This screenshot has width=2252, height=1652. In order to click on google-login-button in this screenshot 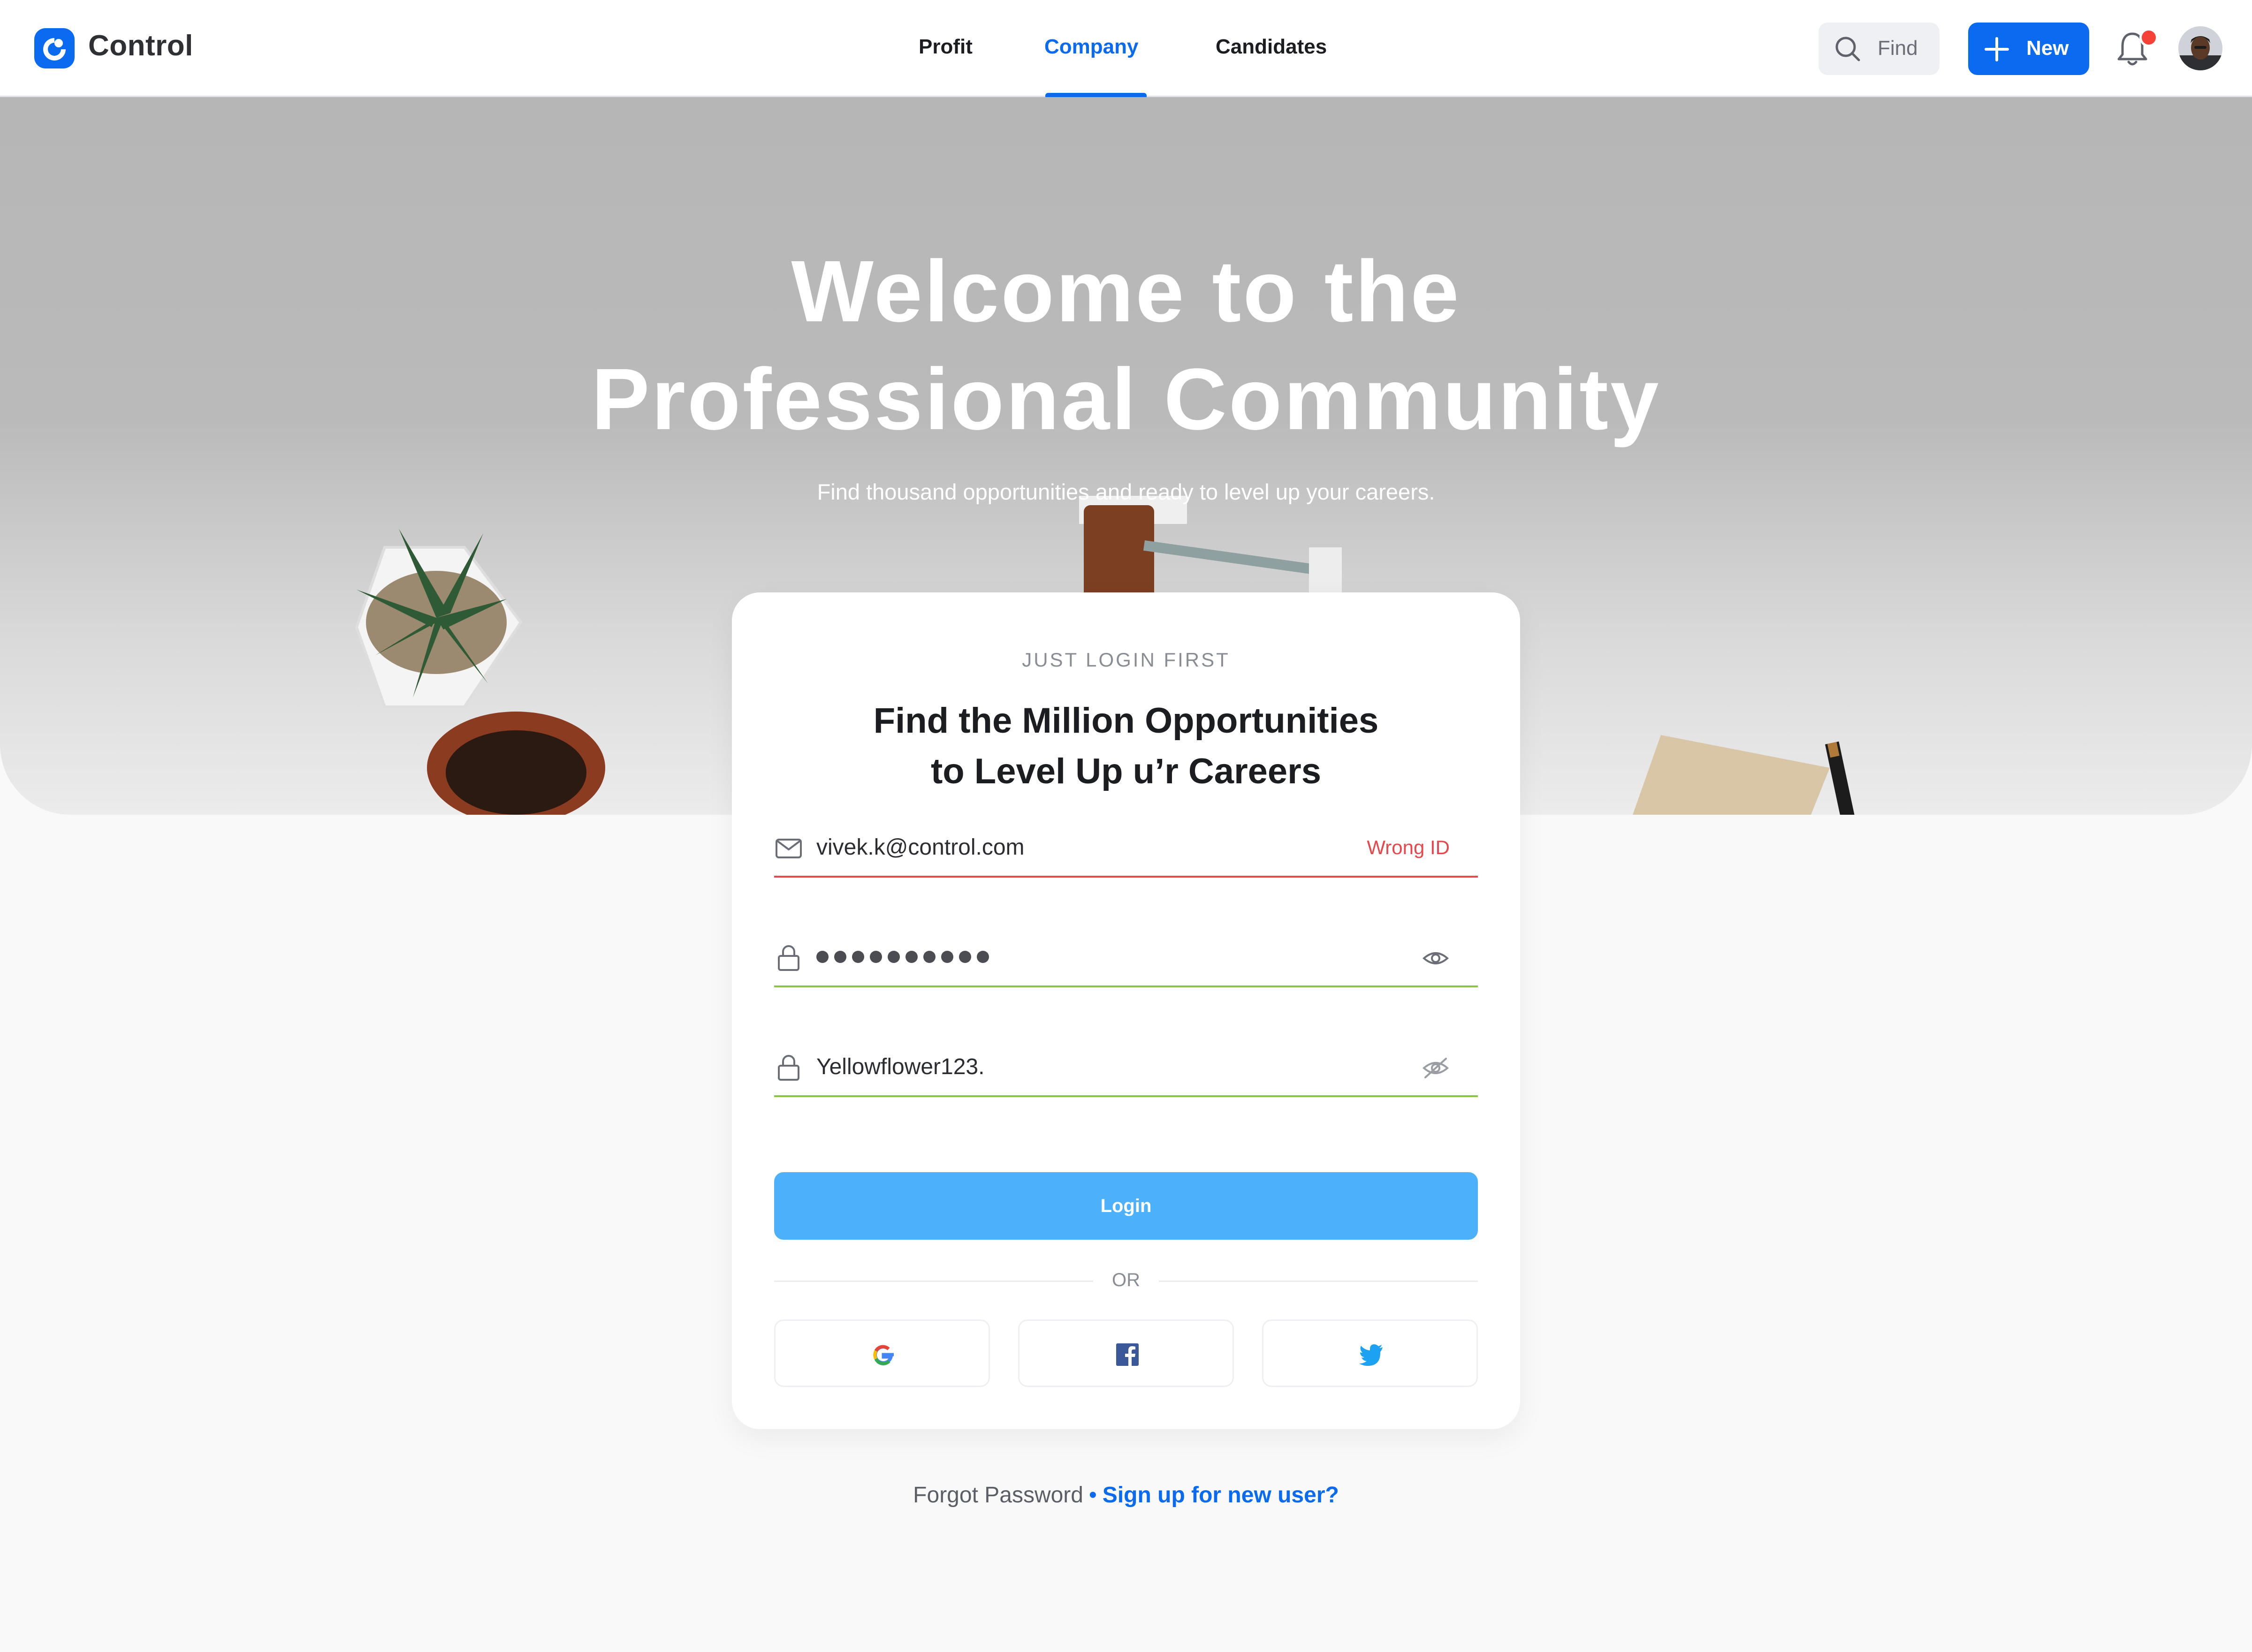, I will do `click(882, 1353)`.